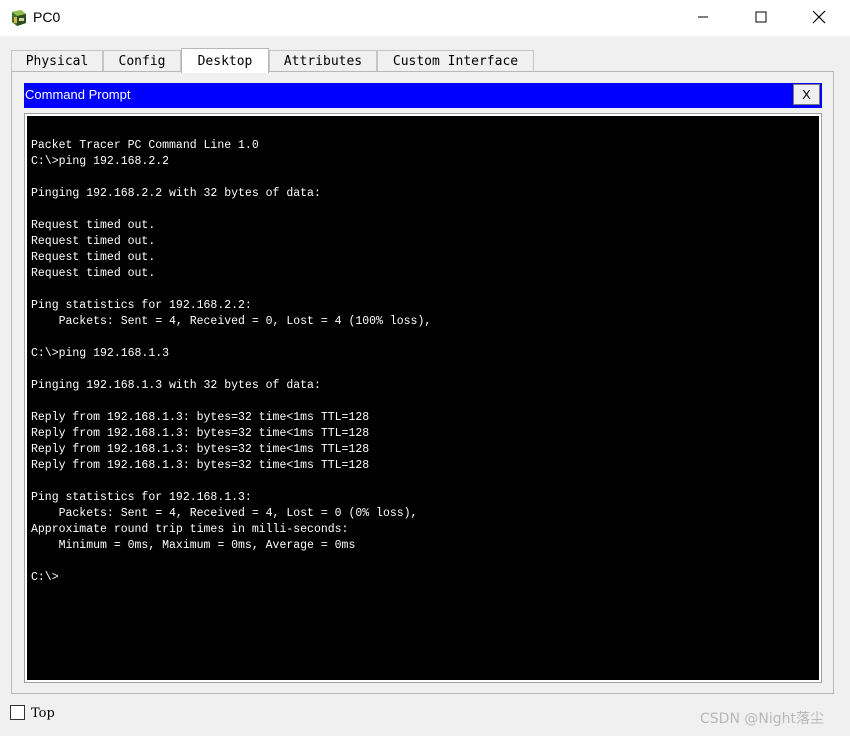 The width and height of the screenshot is (850, 736). I want to click on tab-desktop: Desktop, so click(225, 60).